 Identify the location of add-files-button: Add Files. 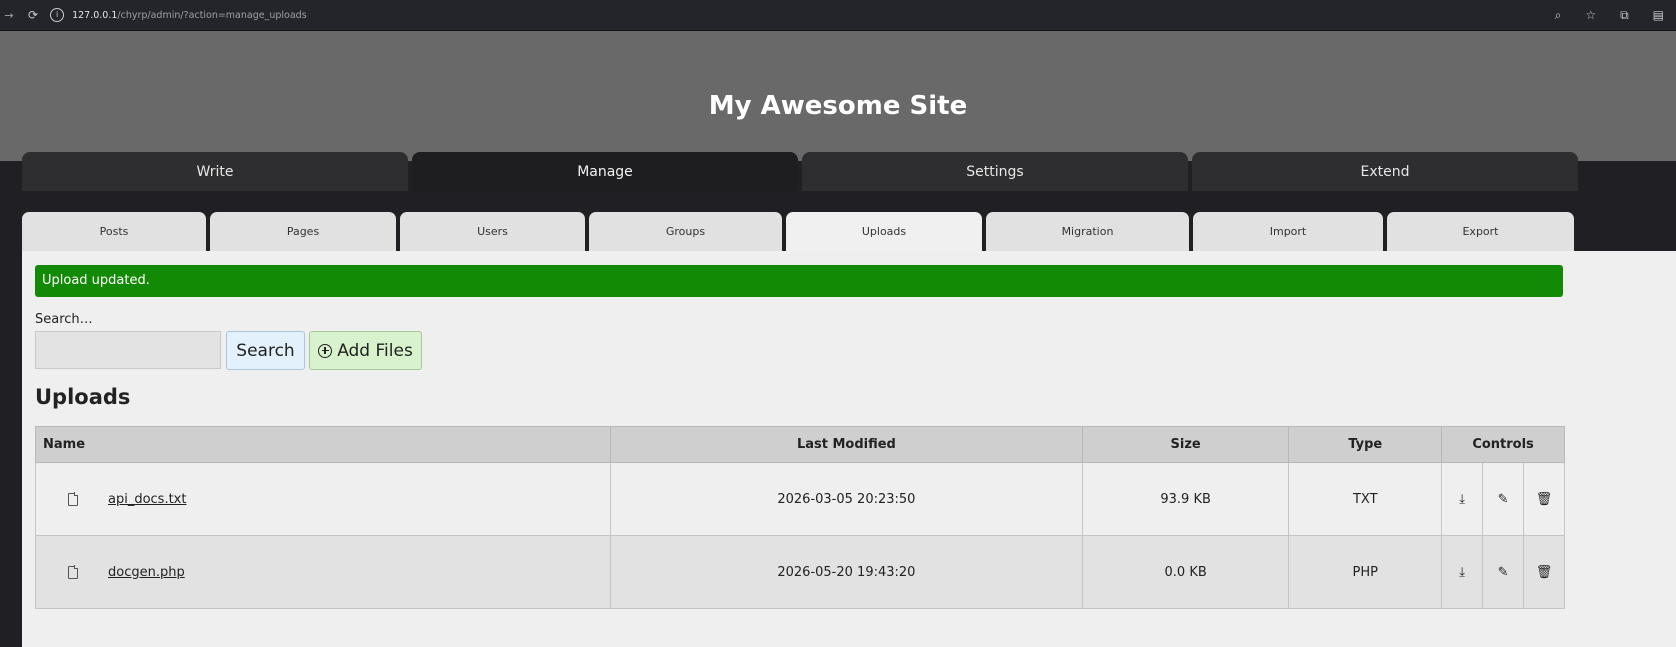
(365, 350).